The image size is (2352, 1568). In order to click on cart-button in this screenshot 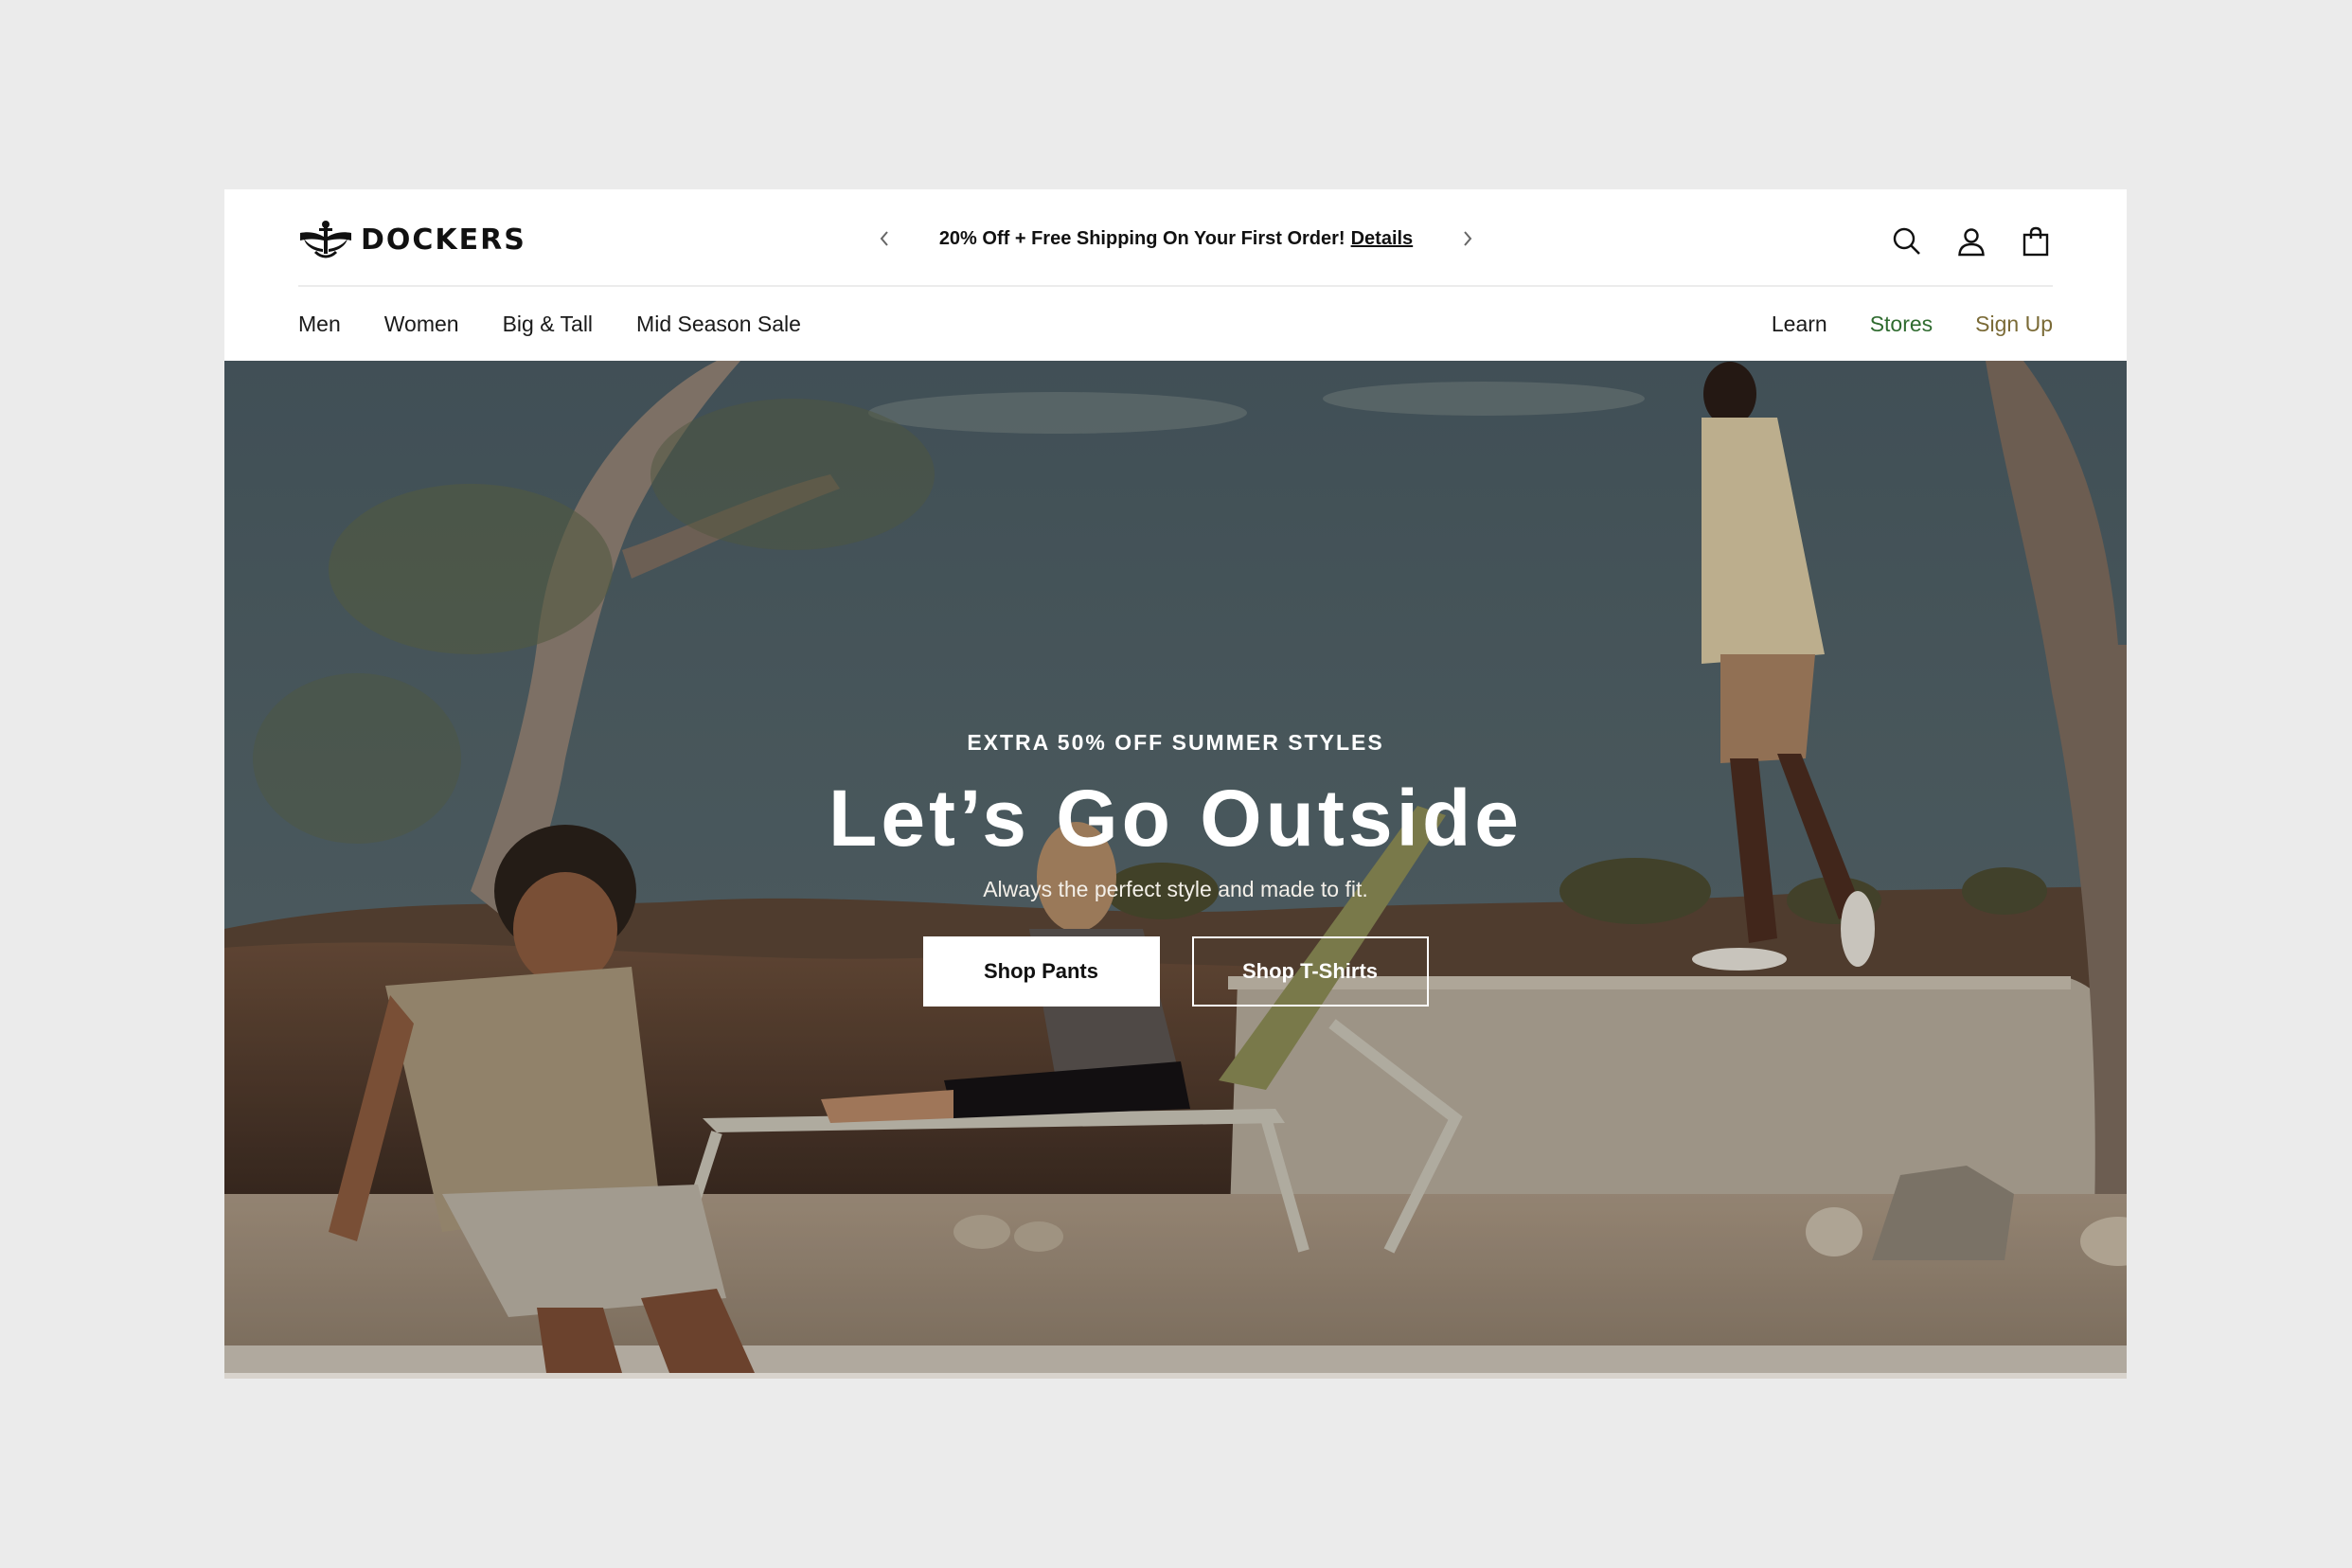, I will do `click(2036, 241)`.